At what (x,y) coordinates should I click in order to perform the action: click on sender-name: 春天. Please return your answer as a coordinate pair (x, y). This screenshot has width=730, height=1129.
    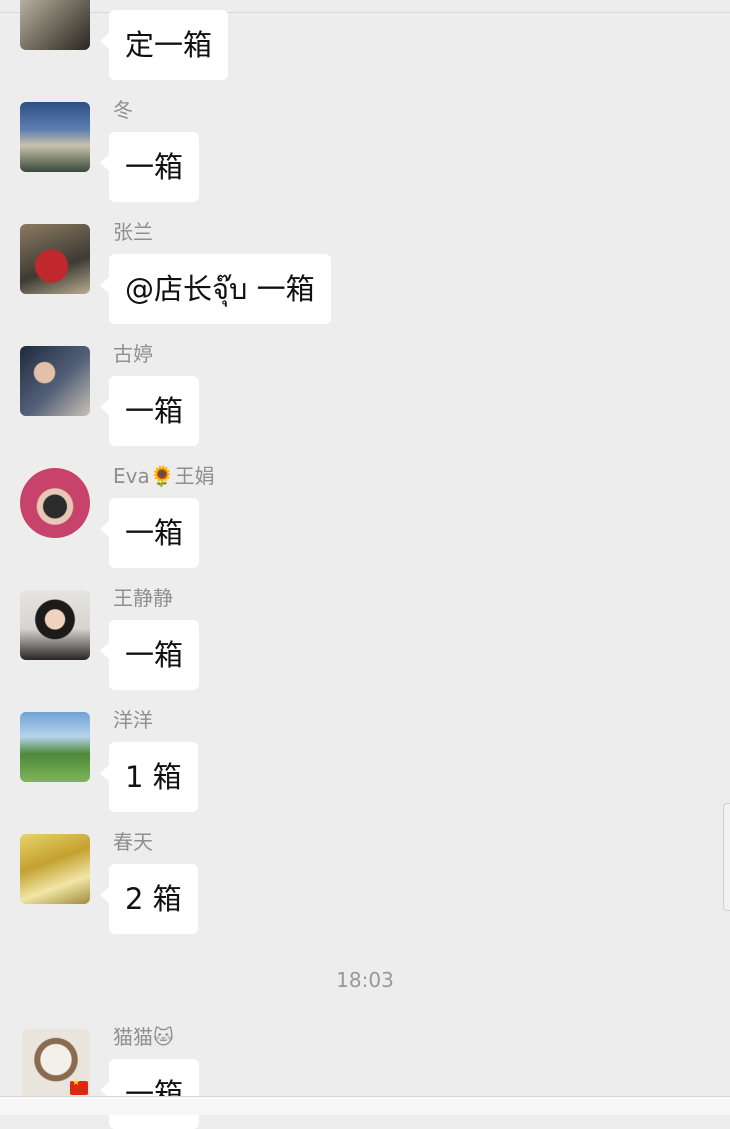
    Looking at the image, I should click on (133, 842).